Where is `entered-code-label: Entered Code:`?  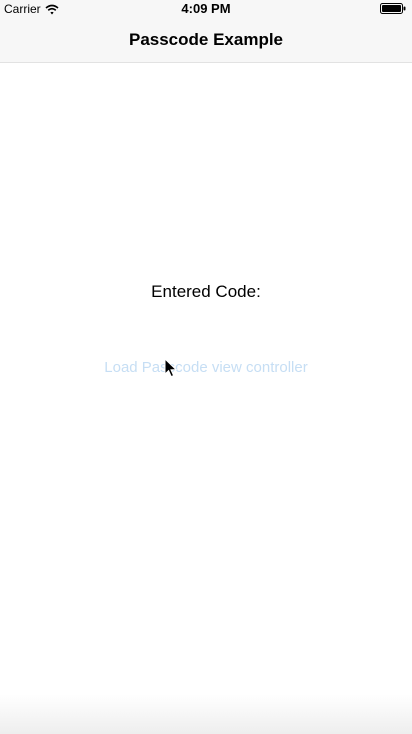
entered-code-label: Entered Code: is located at coordinates (206, 291).